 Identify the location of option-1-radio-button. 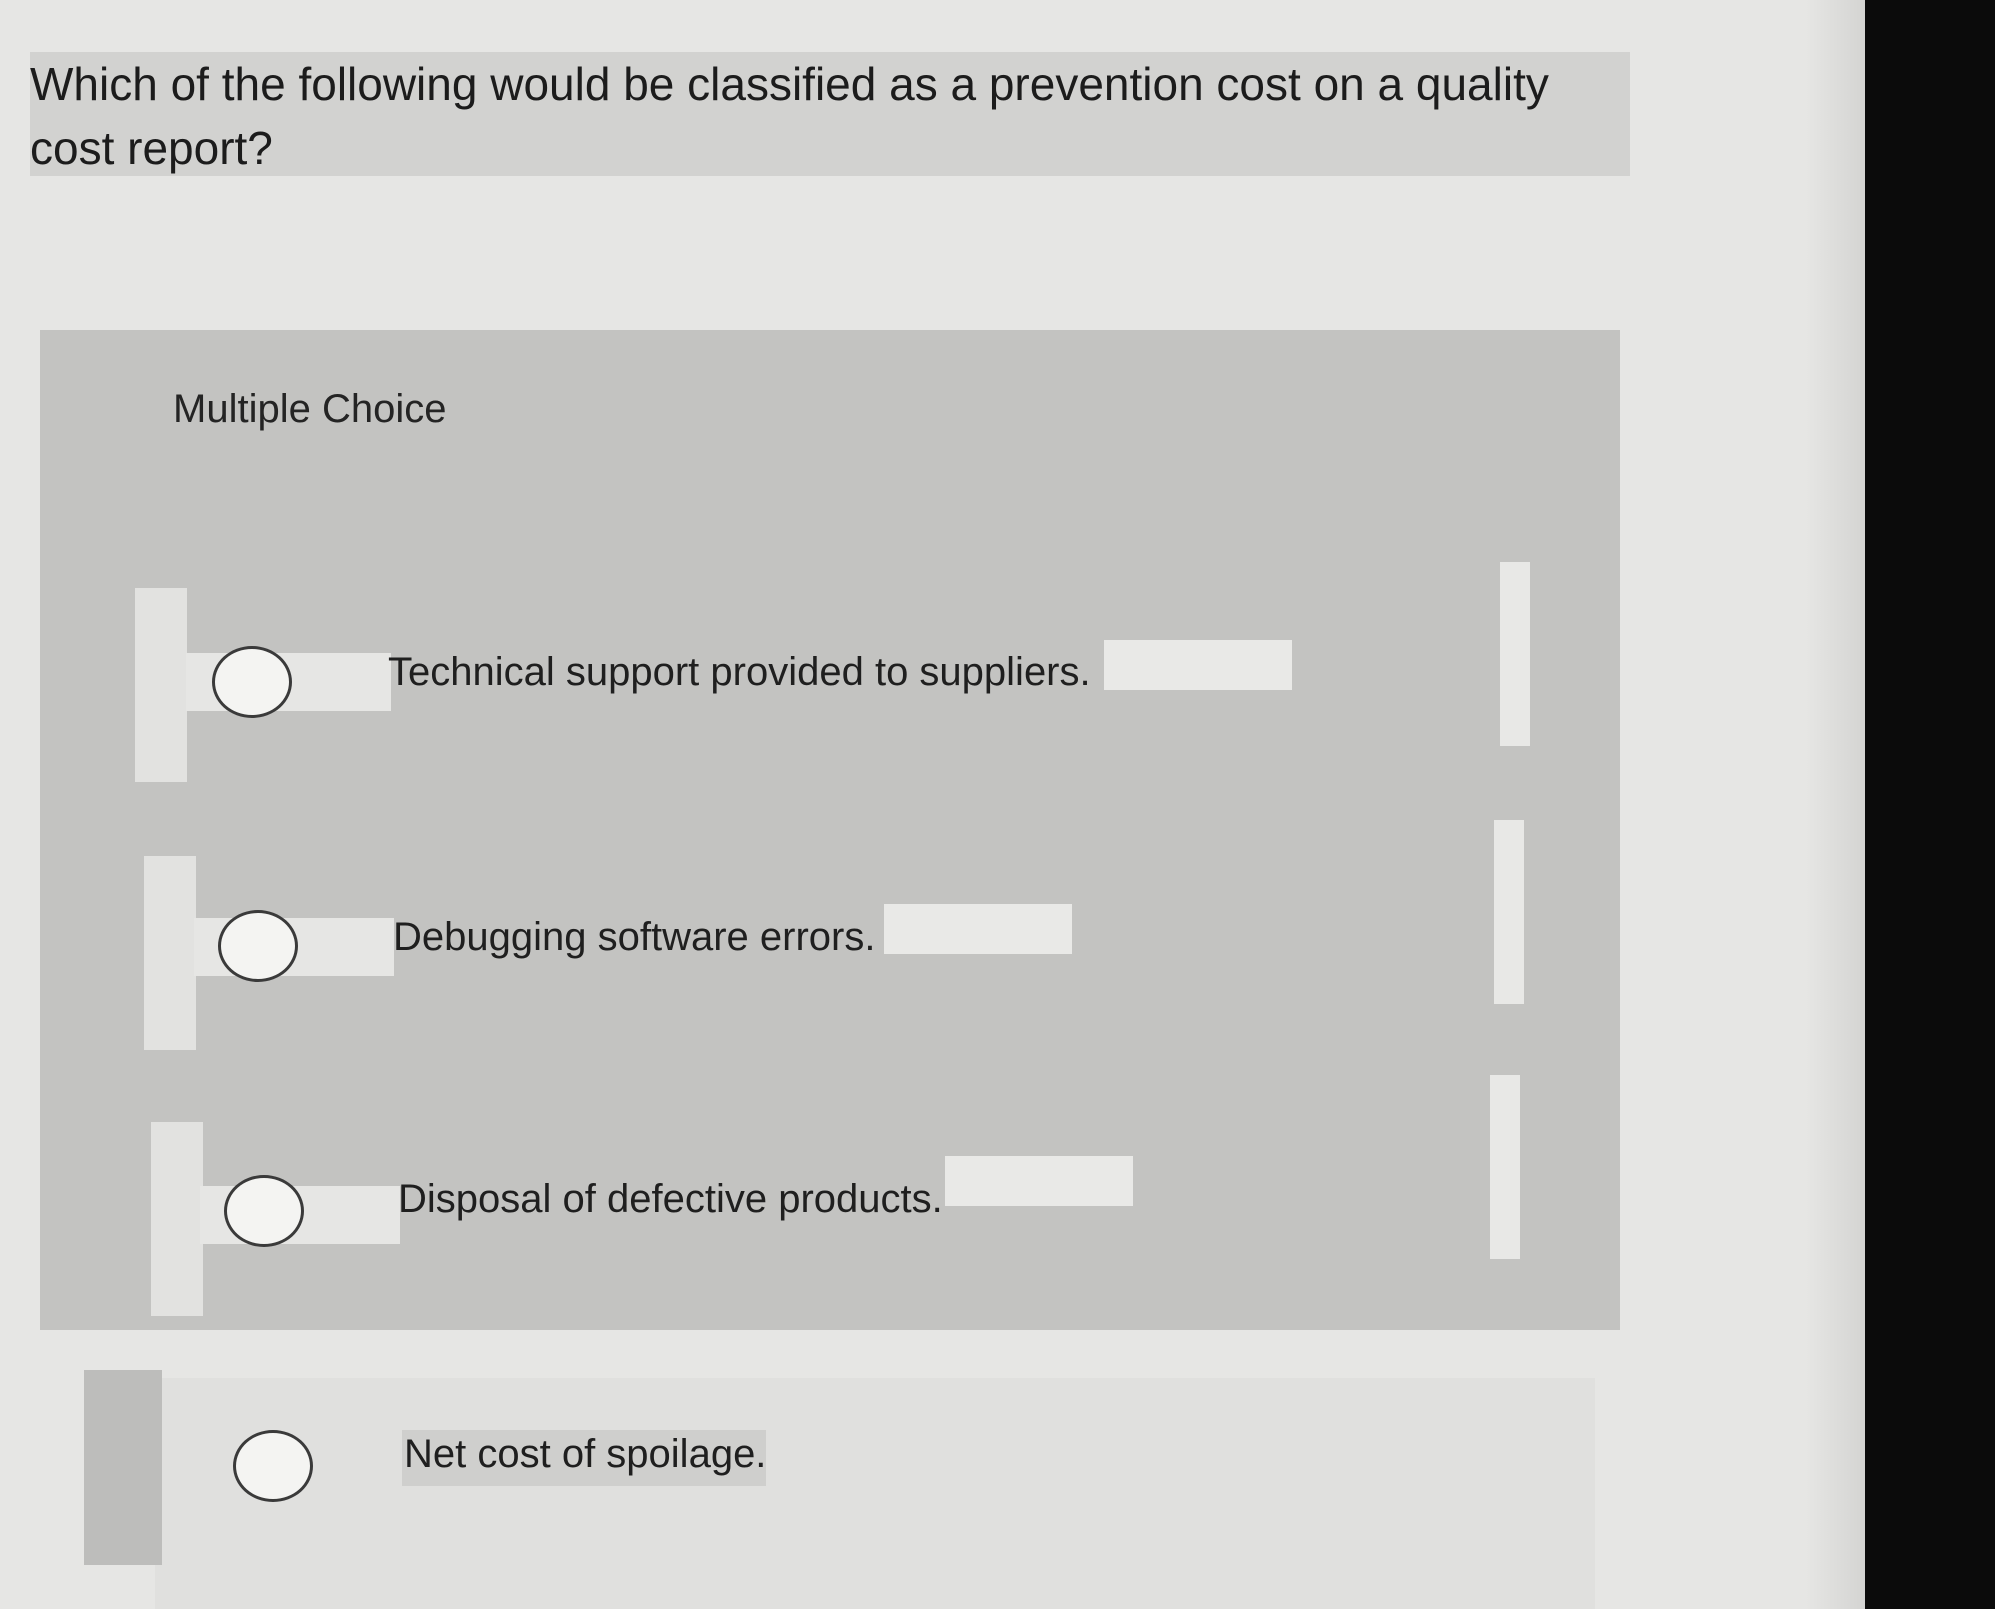
(252, 682).